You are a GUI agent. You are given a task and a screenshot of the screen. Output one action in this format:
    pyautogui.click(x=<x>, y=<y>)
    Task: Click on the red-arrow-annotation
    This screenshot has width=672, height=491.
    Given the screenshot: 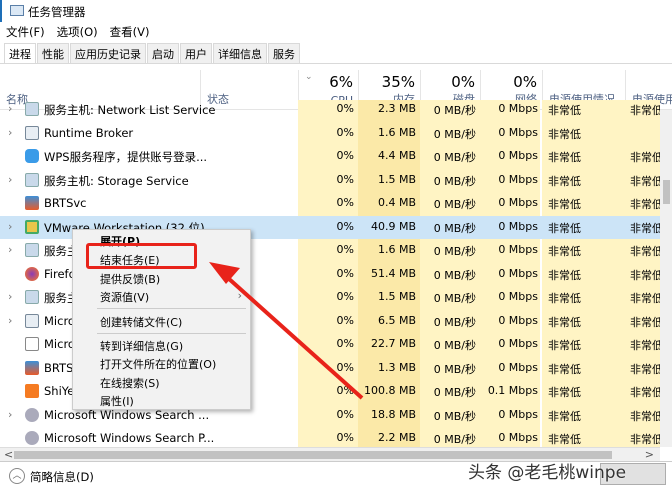 What is the action you would take?
    pyautogui.click(x=286, y=331)
    